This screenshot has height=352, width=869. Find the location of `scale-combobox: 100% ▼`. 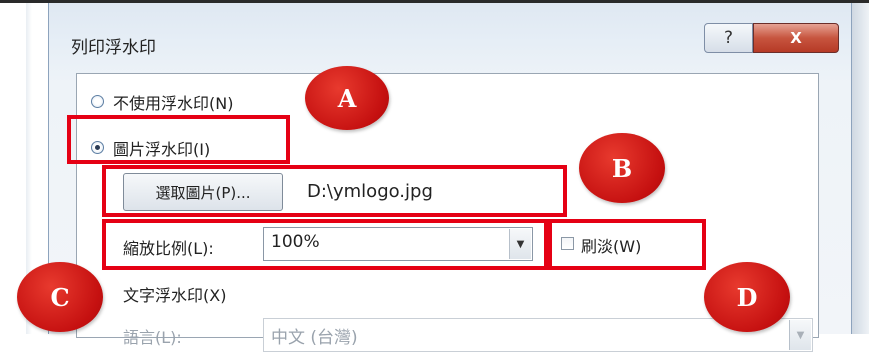

scale-combobox: 100% ▼ is located at coordinates (398, 244).